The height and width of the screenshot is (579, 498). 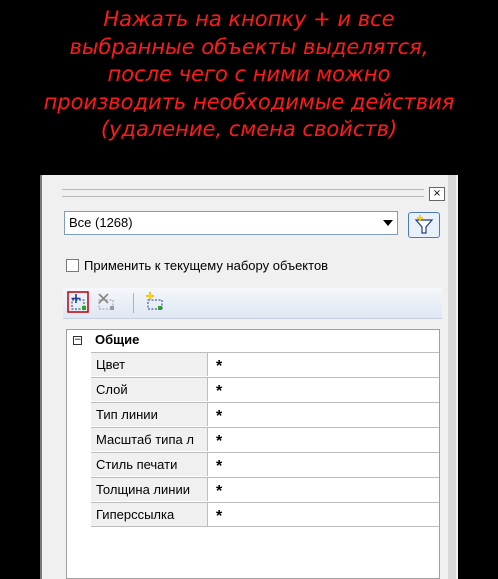 What do you see at coordinates (265, 489) in the screenshot?
I see `property-row: Толщина линии *` at bounding box center [265, 489].